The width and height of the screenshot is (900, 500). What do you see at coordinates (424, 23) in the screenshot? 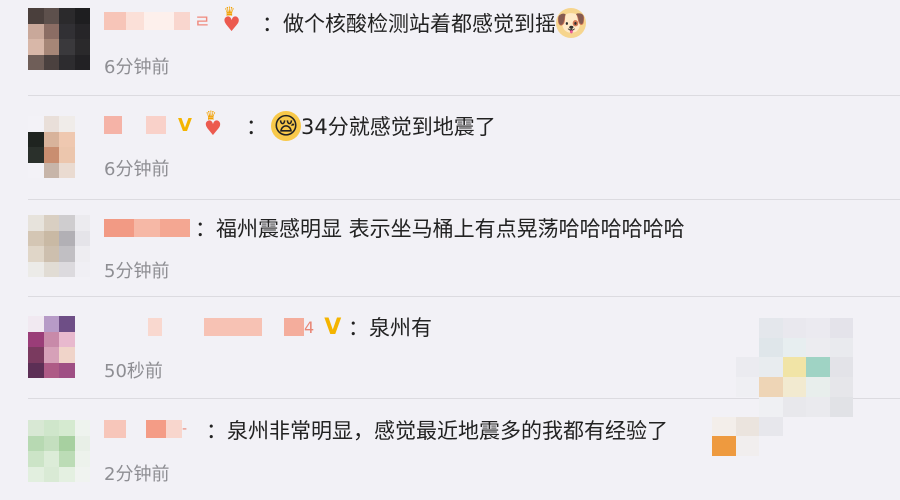
I see `comment-text: ：做个核酸检测站着都感觉到摇 🐶` at bounding box center [424, 23].